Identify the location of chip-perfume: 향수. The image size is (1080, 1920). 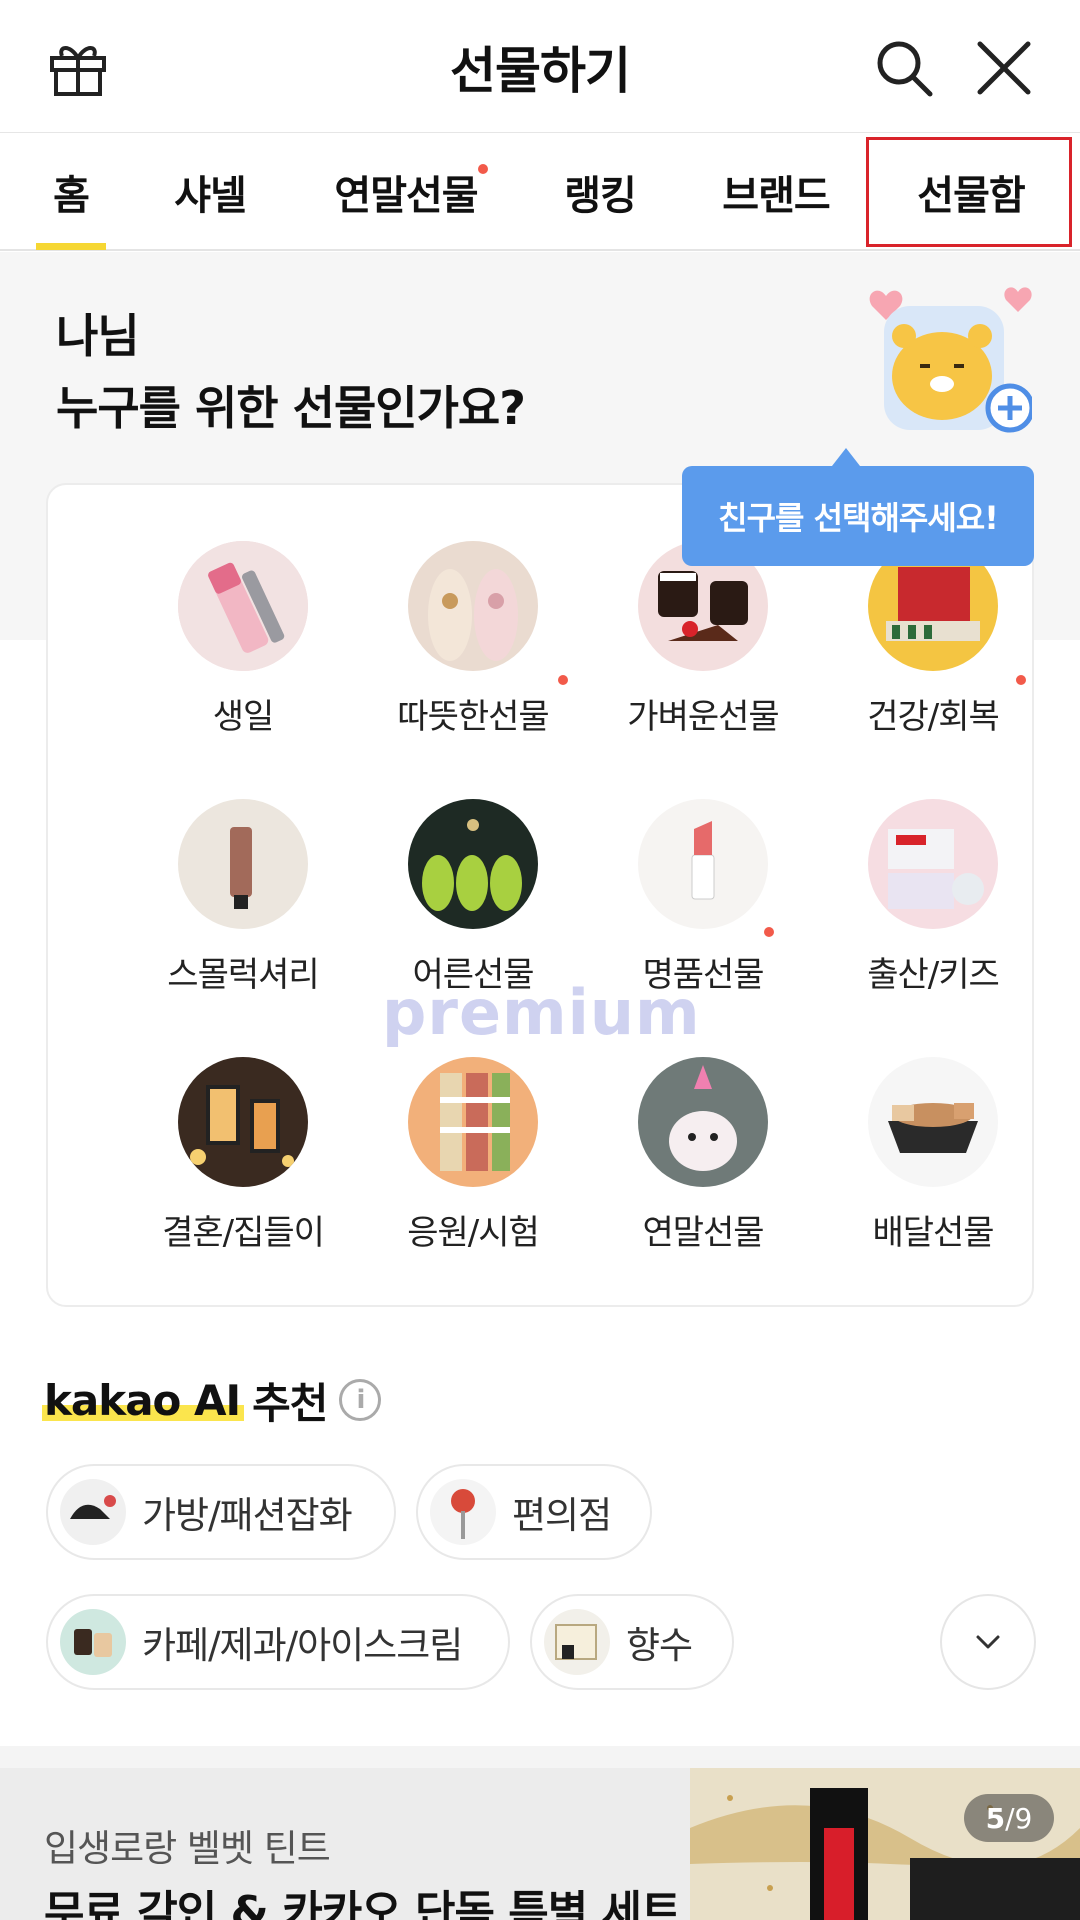
(632, 1642).